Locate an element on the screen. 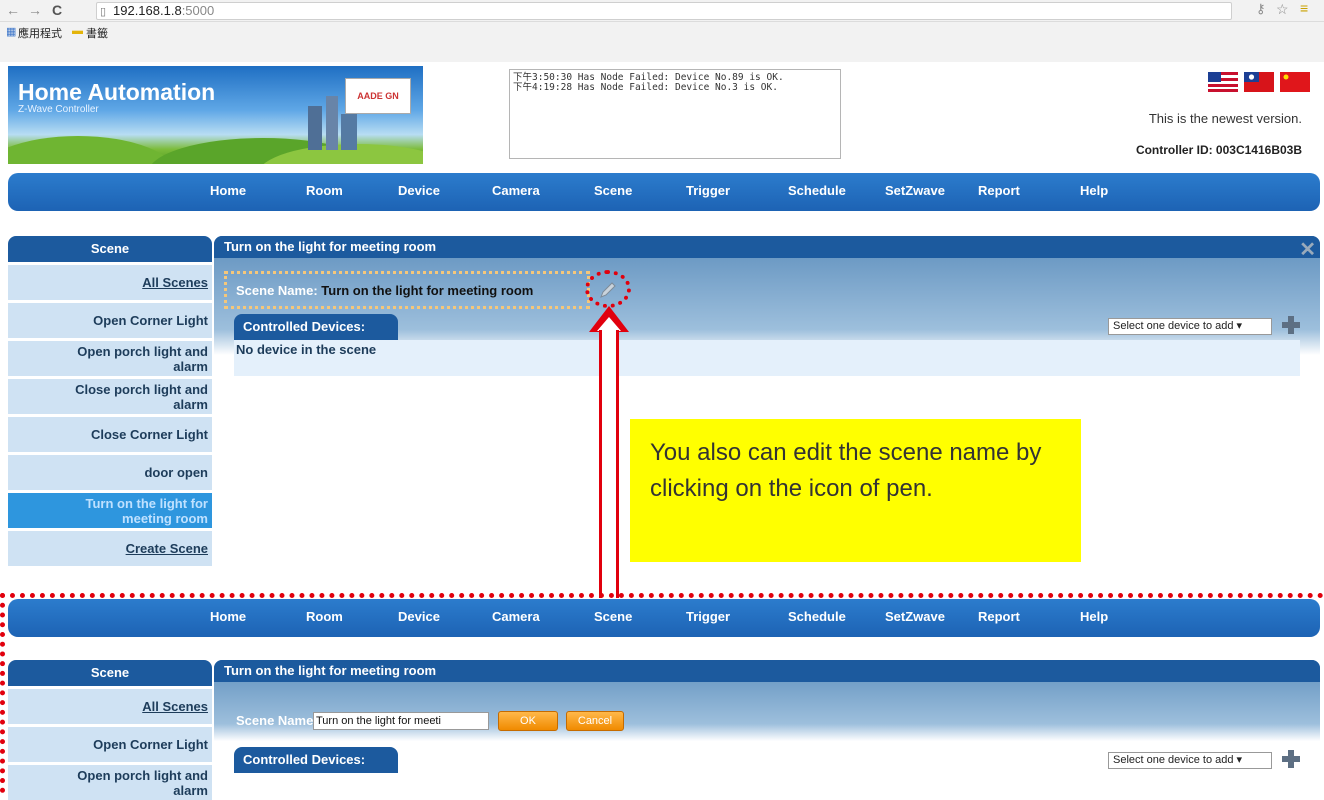 Image resolution: width=1324 pixels, height=800 pixels. us-flag-icon is located at coordinates (1223, 82).